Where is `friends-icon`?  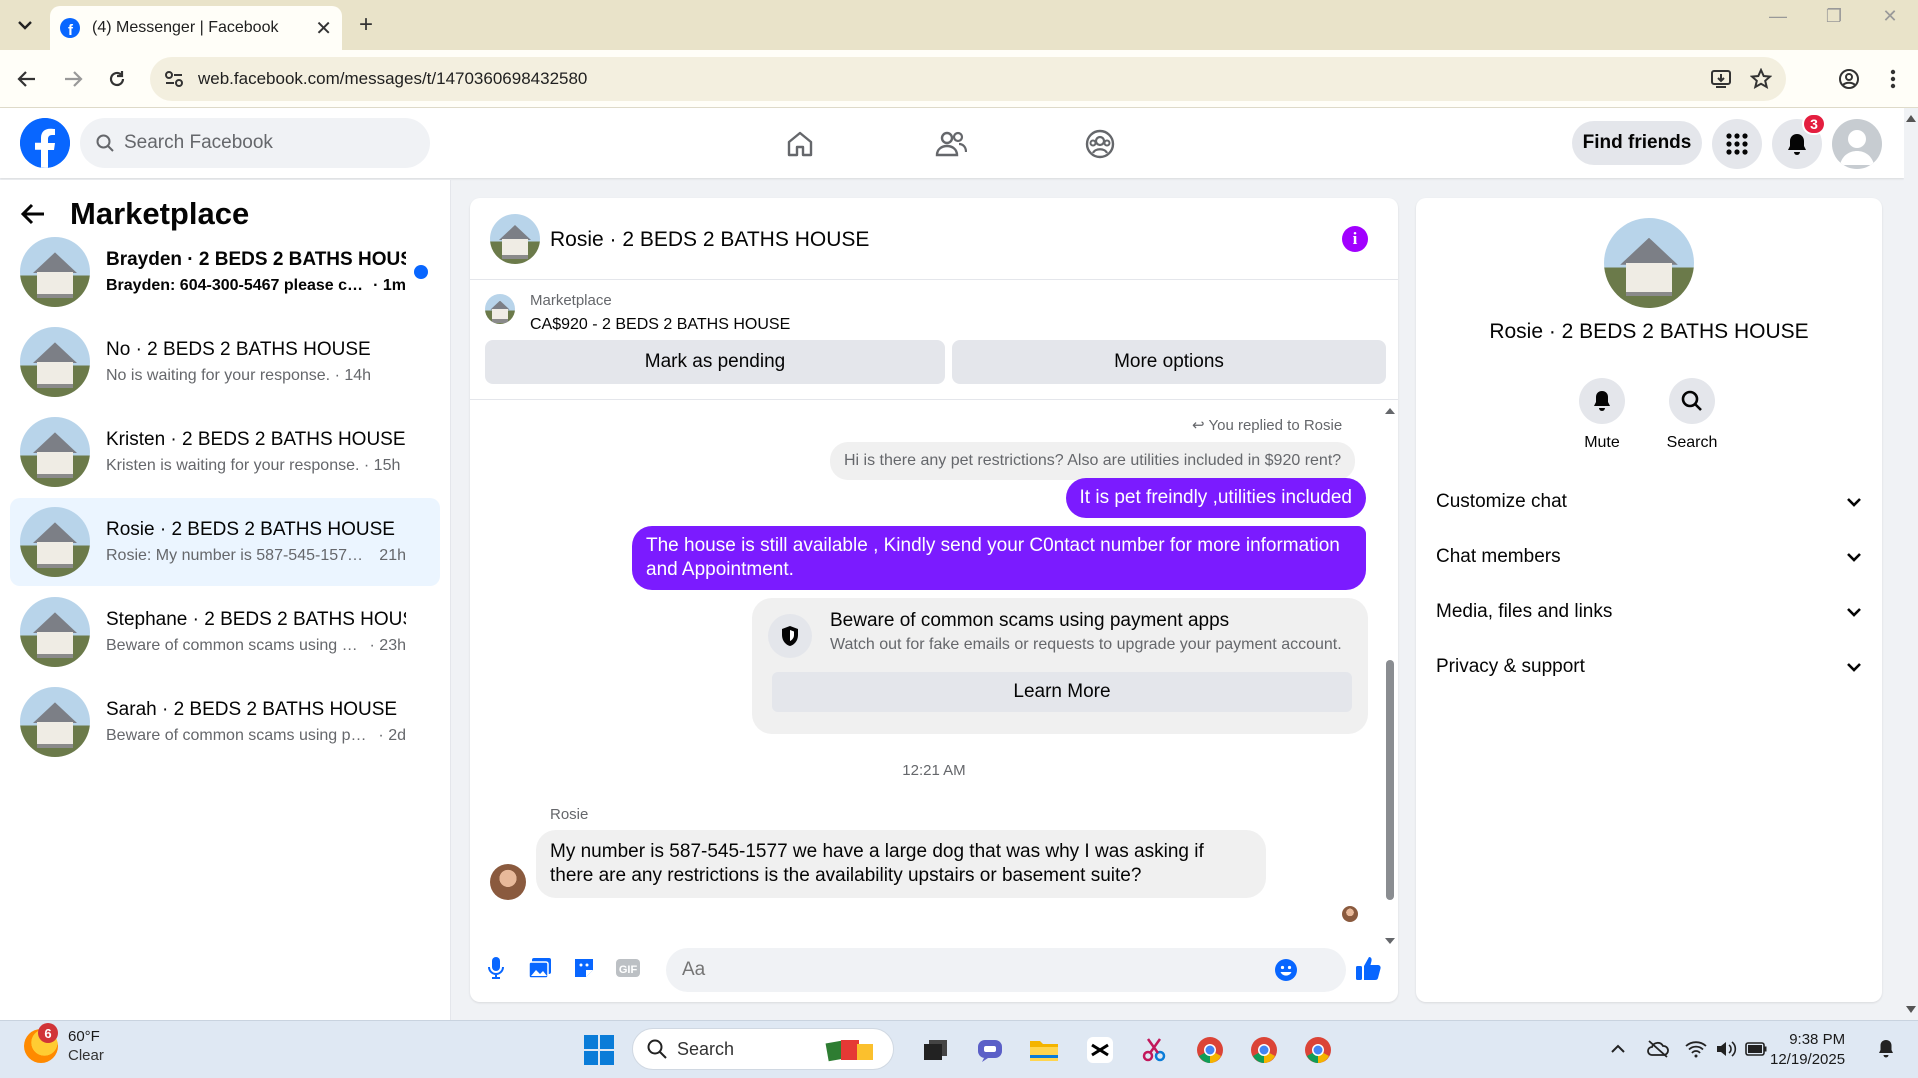
friends-icon is located at coordinates (951, 144).